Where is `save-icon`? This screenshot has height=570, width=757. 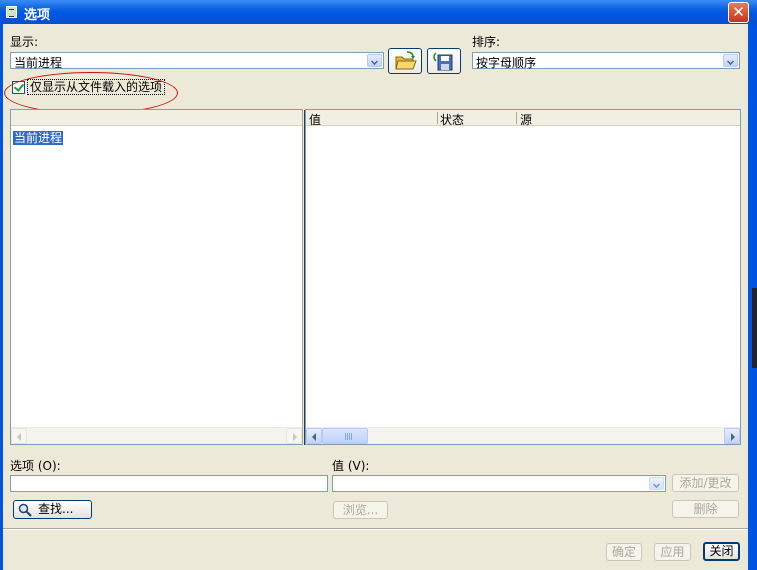 save-icon is located at coordinates (443, 61).